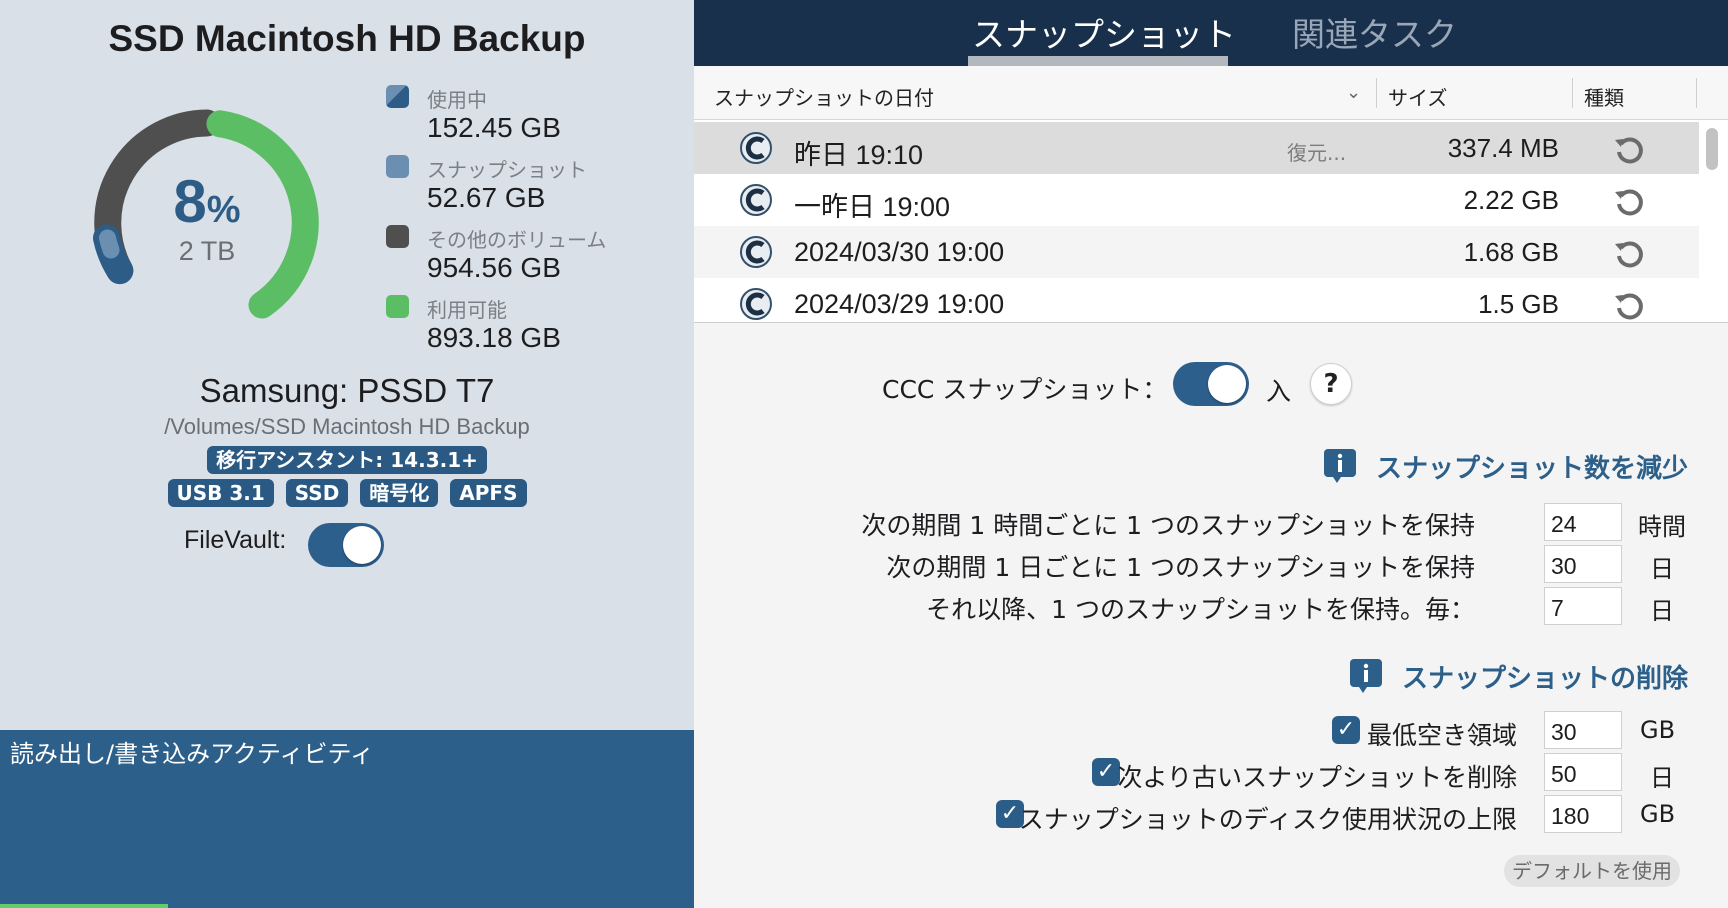 Image resolution: width=1728 pixels, height=908 pixels. Describe the element at coordinates (1545, 679) in the screenshot. I see `delete-snapshots-heading: スナップショットの削除` at that location.